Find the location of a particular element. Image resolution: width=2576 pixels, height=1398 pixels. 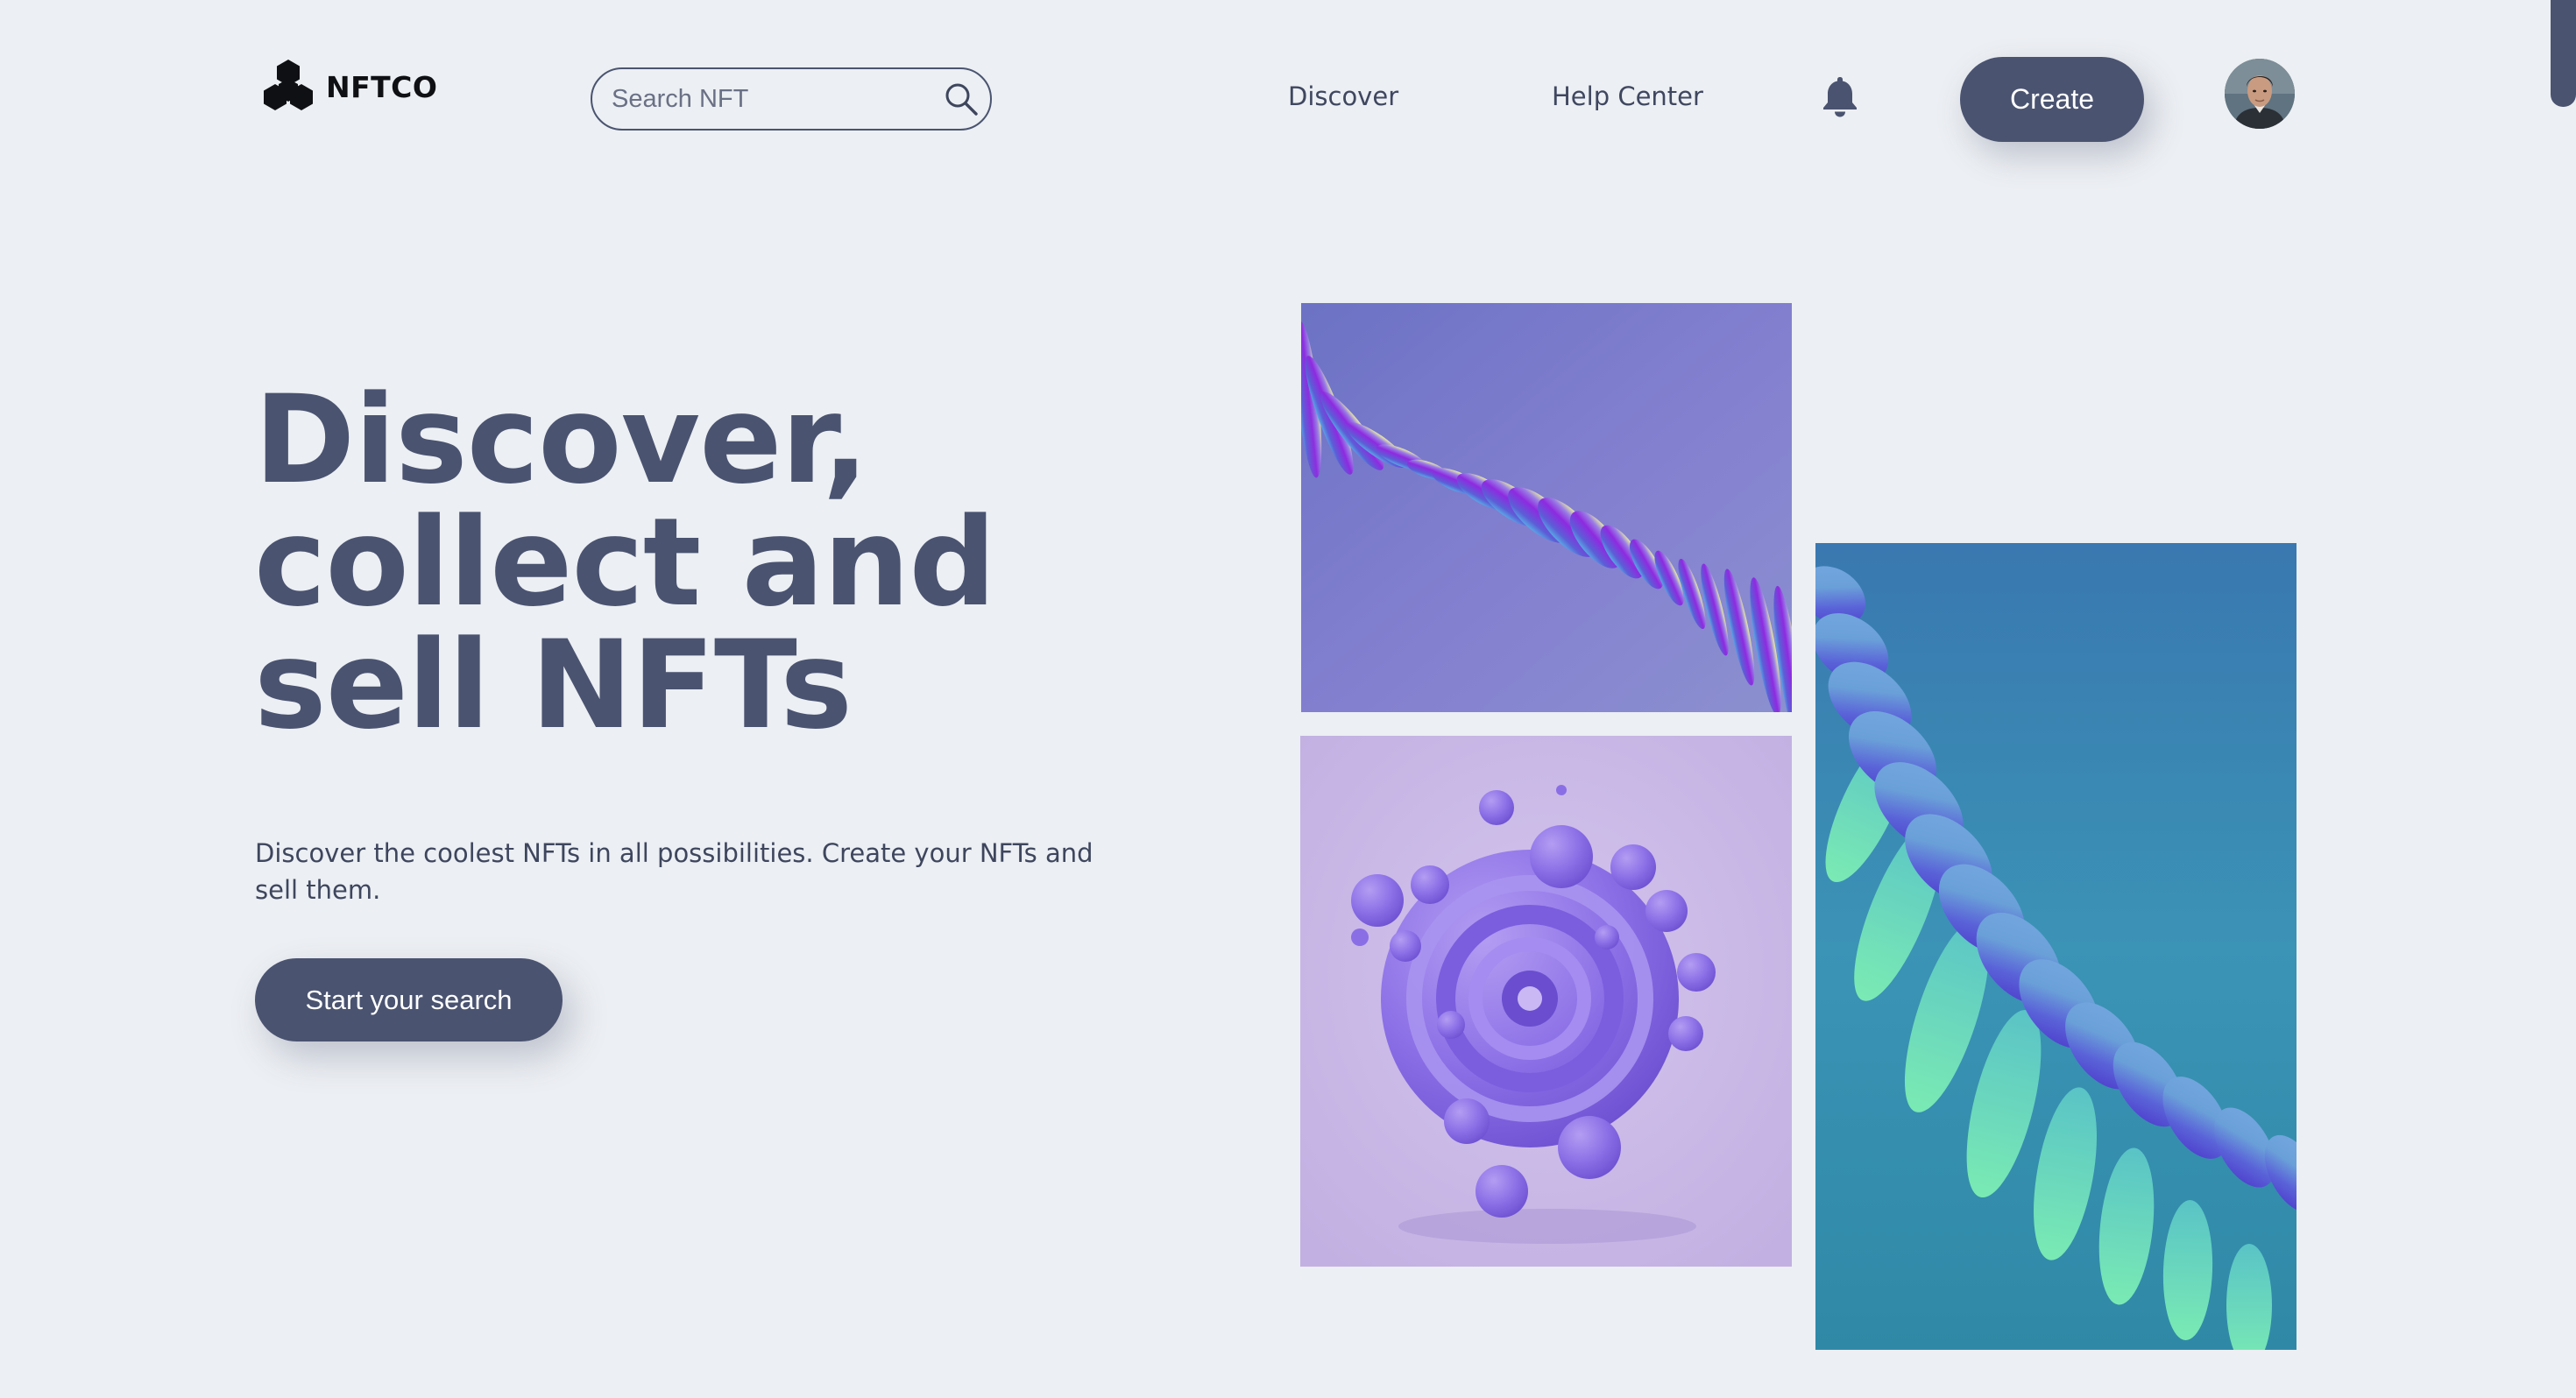

nft-artwork-teal-ribbon is located at coordinates (2055, 946).